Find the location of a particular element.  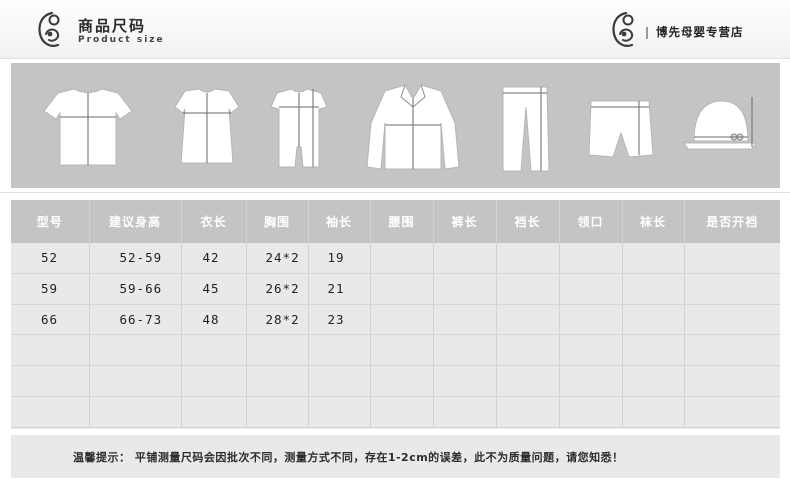

table-cell: 24*2 is located at coordinates (277, 258).